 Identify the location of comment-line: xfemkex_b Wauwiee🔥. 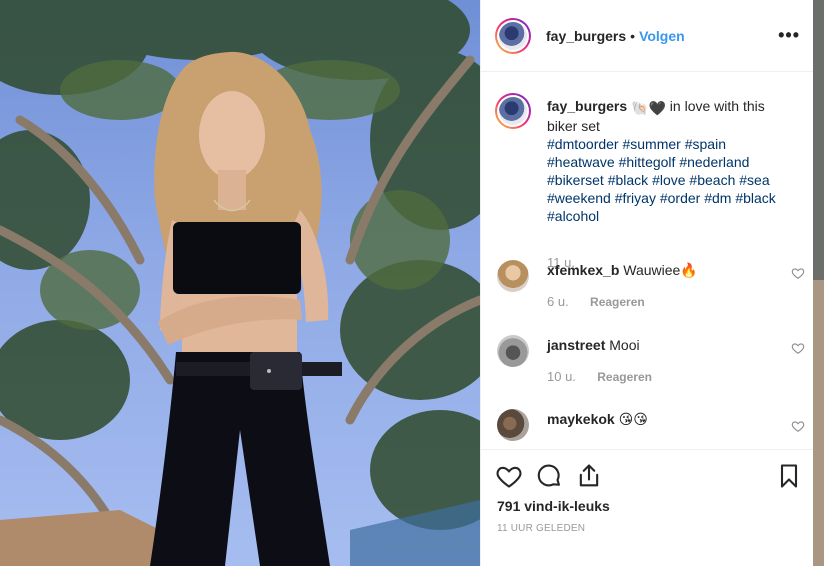
(622, 270).